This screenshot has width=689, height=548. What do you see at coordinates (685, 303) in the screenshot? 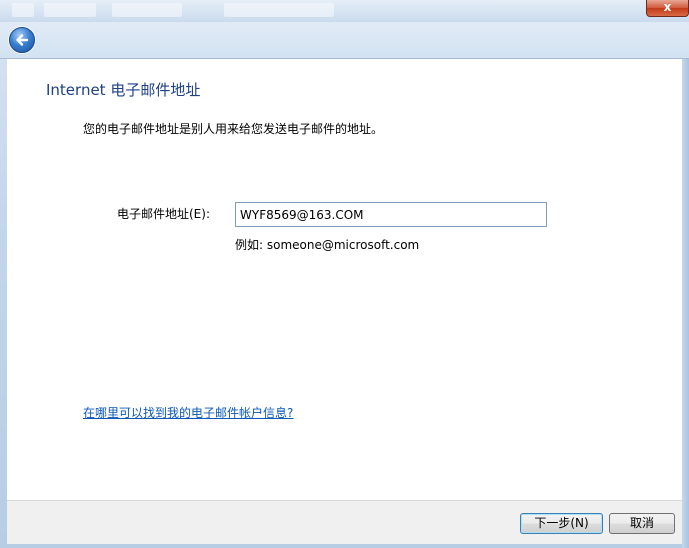
I see `window-right-border` at bounding box center [685, 303].